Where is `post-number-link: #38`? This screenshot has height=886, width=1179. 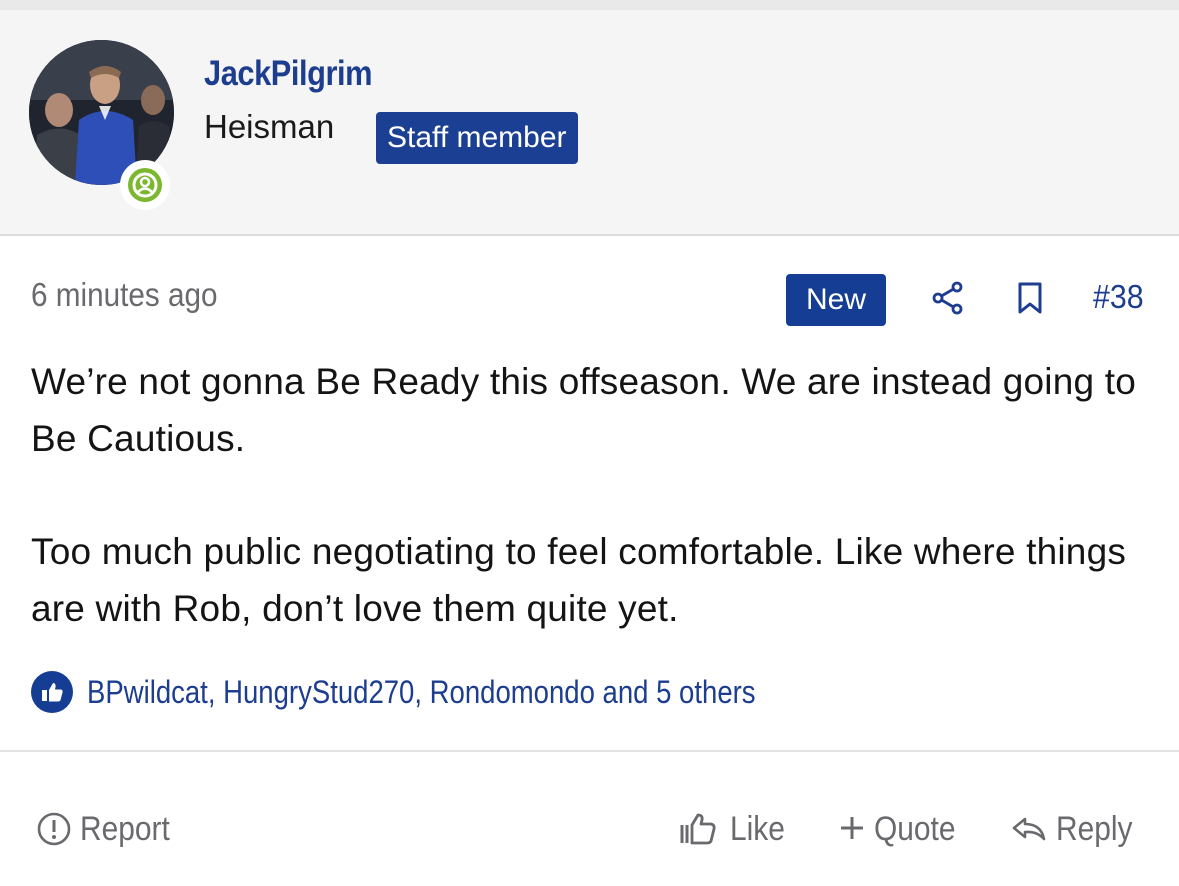
post-number-link: #38 is located at coordinates (1118, 297).